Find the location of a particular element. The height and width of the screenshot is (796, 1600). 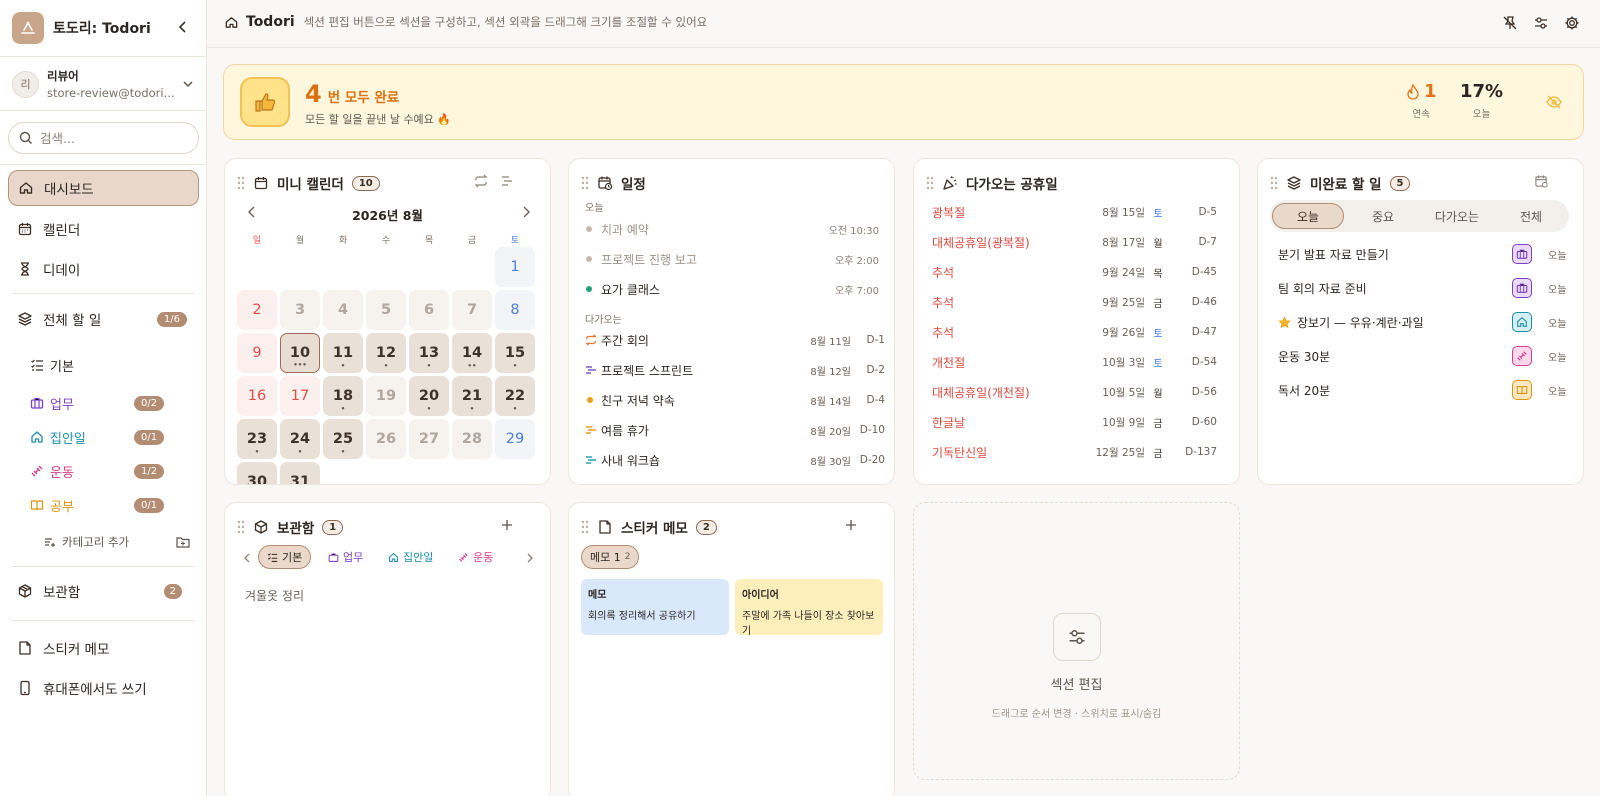

calendar-day: 18 • is located at coordinates (343, 396).